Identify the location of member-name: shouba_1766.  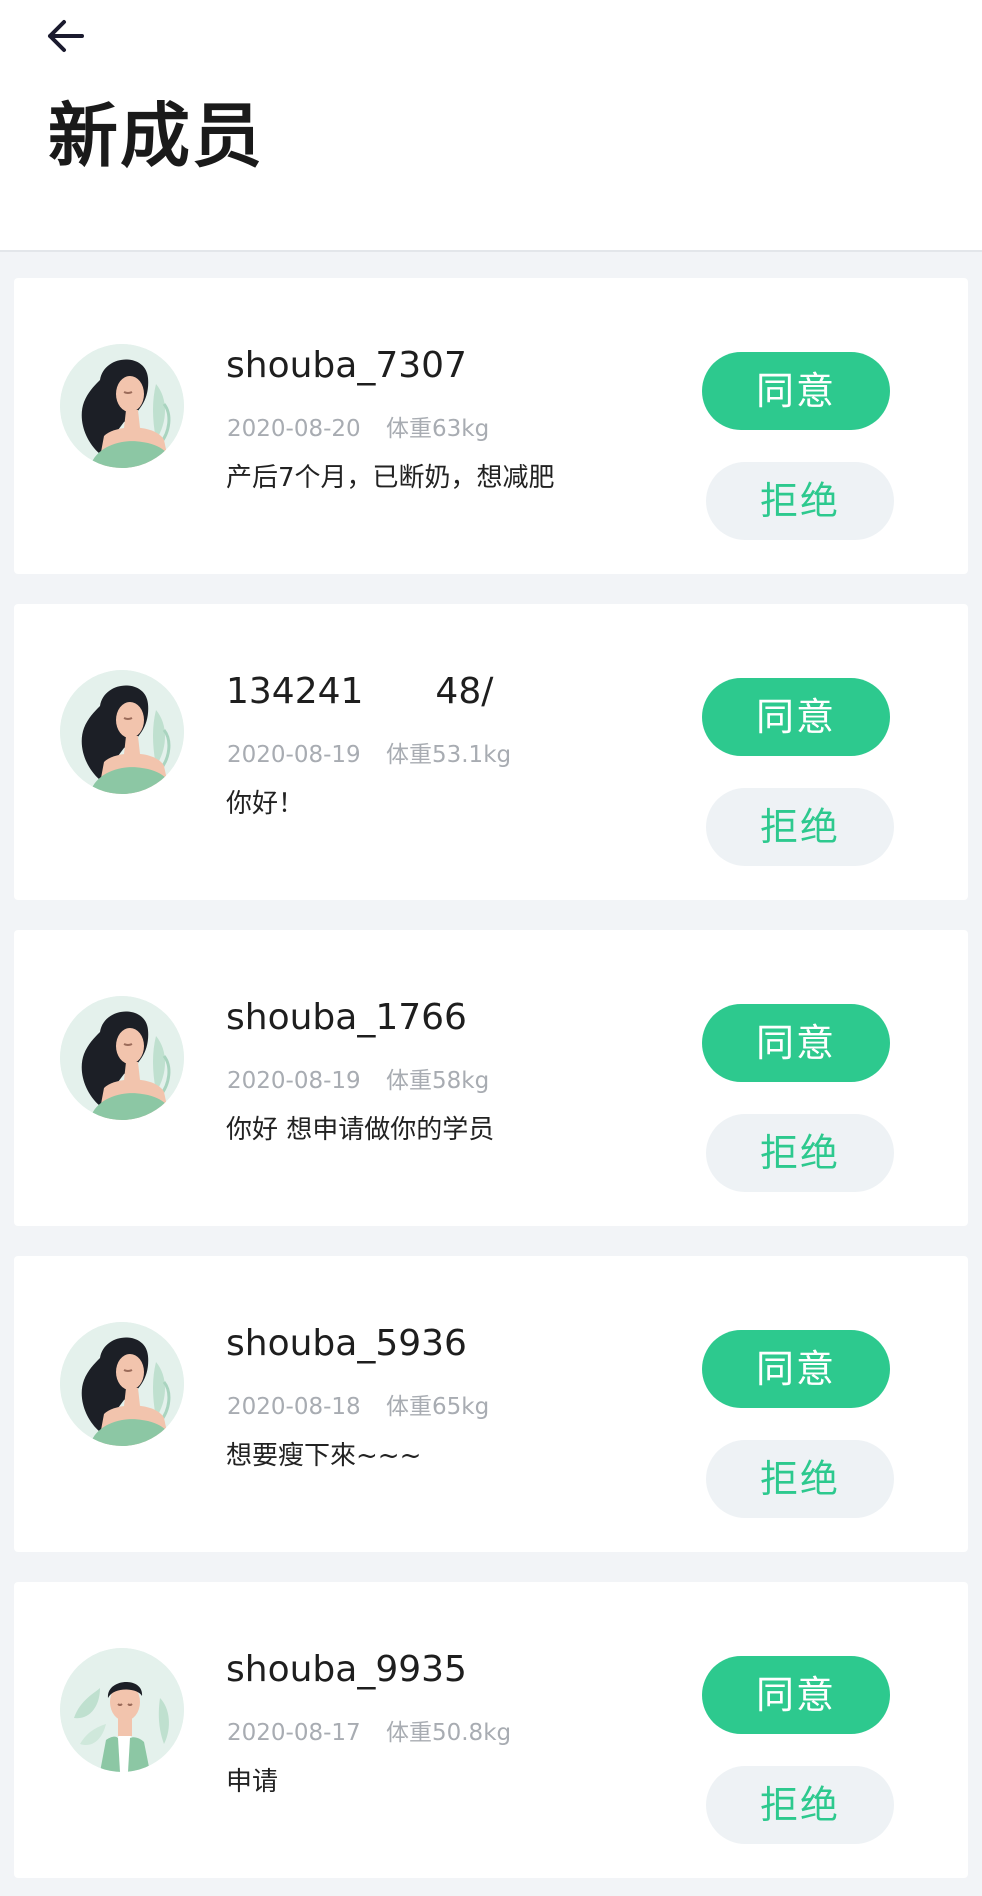
(346, 1017).